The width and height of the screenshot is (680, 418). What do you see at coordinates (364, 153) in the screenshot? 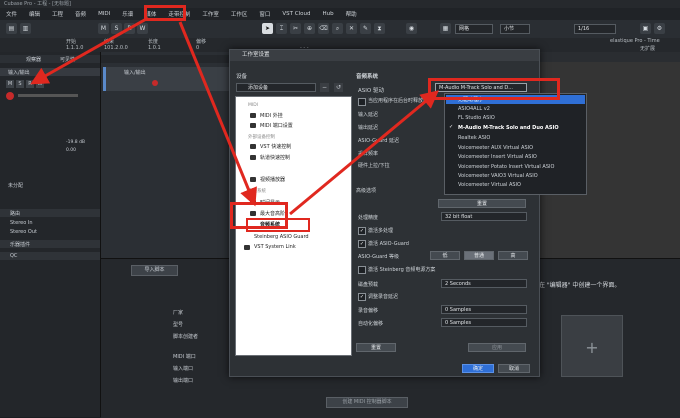
I see `arrow-to-asio-driver` at bounding box center [364, 153].